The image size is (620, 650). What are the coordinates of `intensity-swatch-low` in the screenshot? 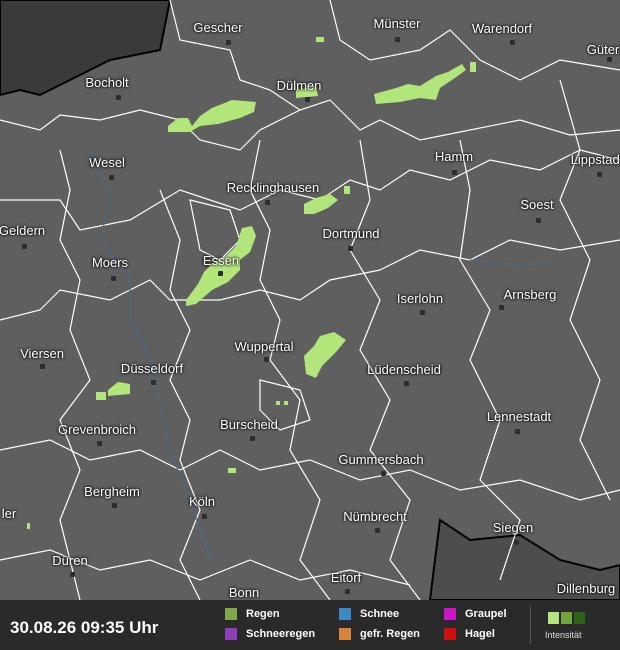 It's located at (553, 618).